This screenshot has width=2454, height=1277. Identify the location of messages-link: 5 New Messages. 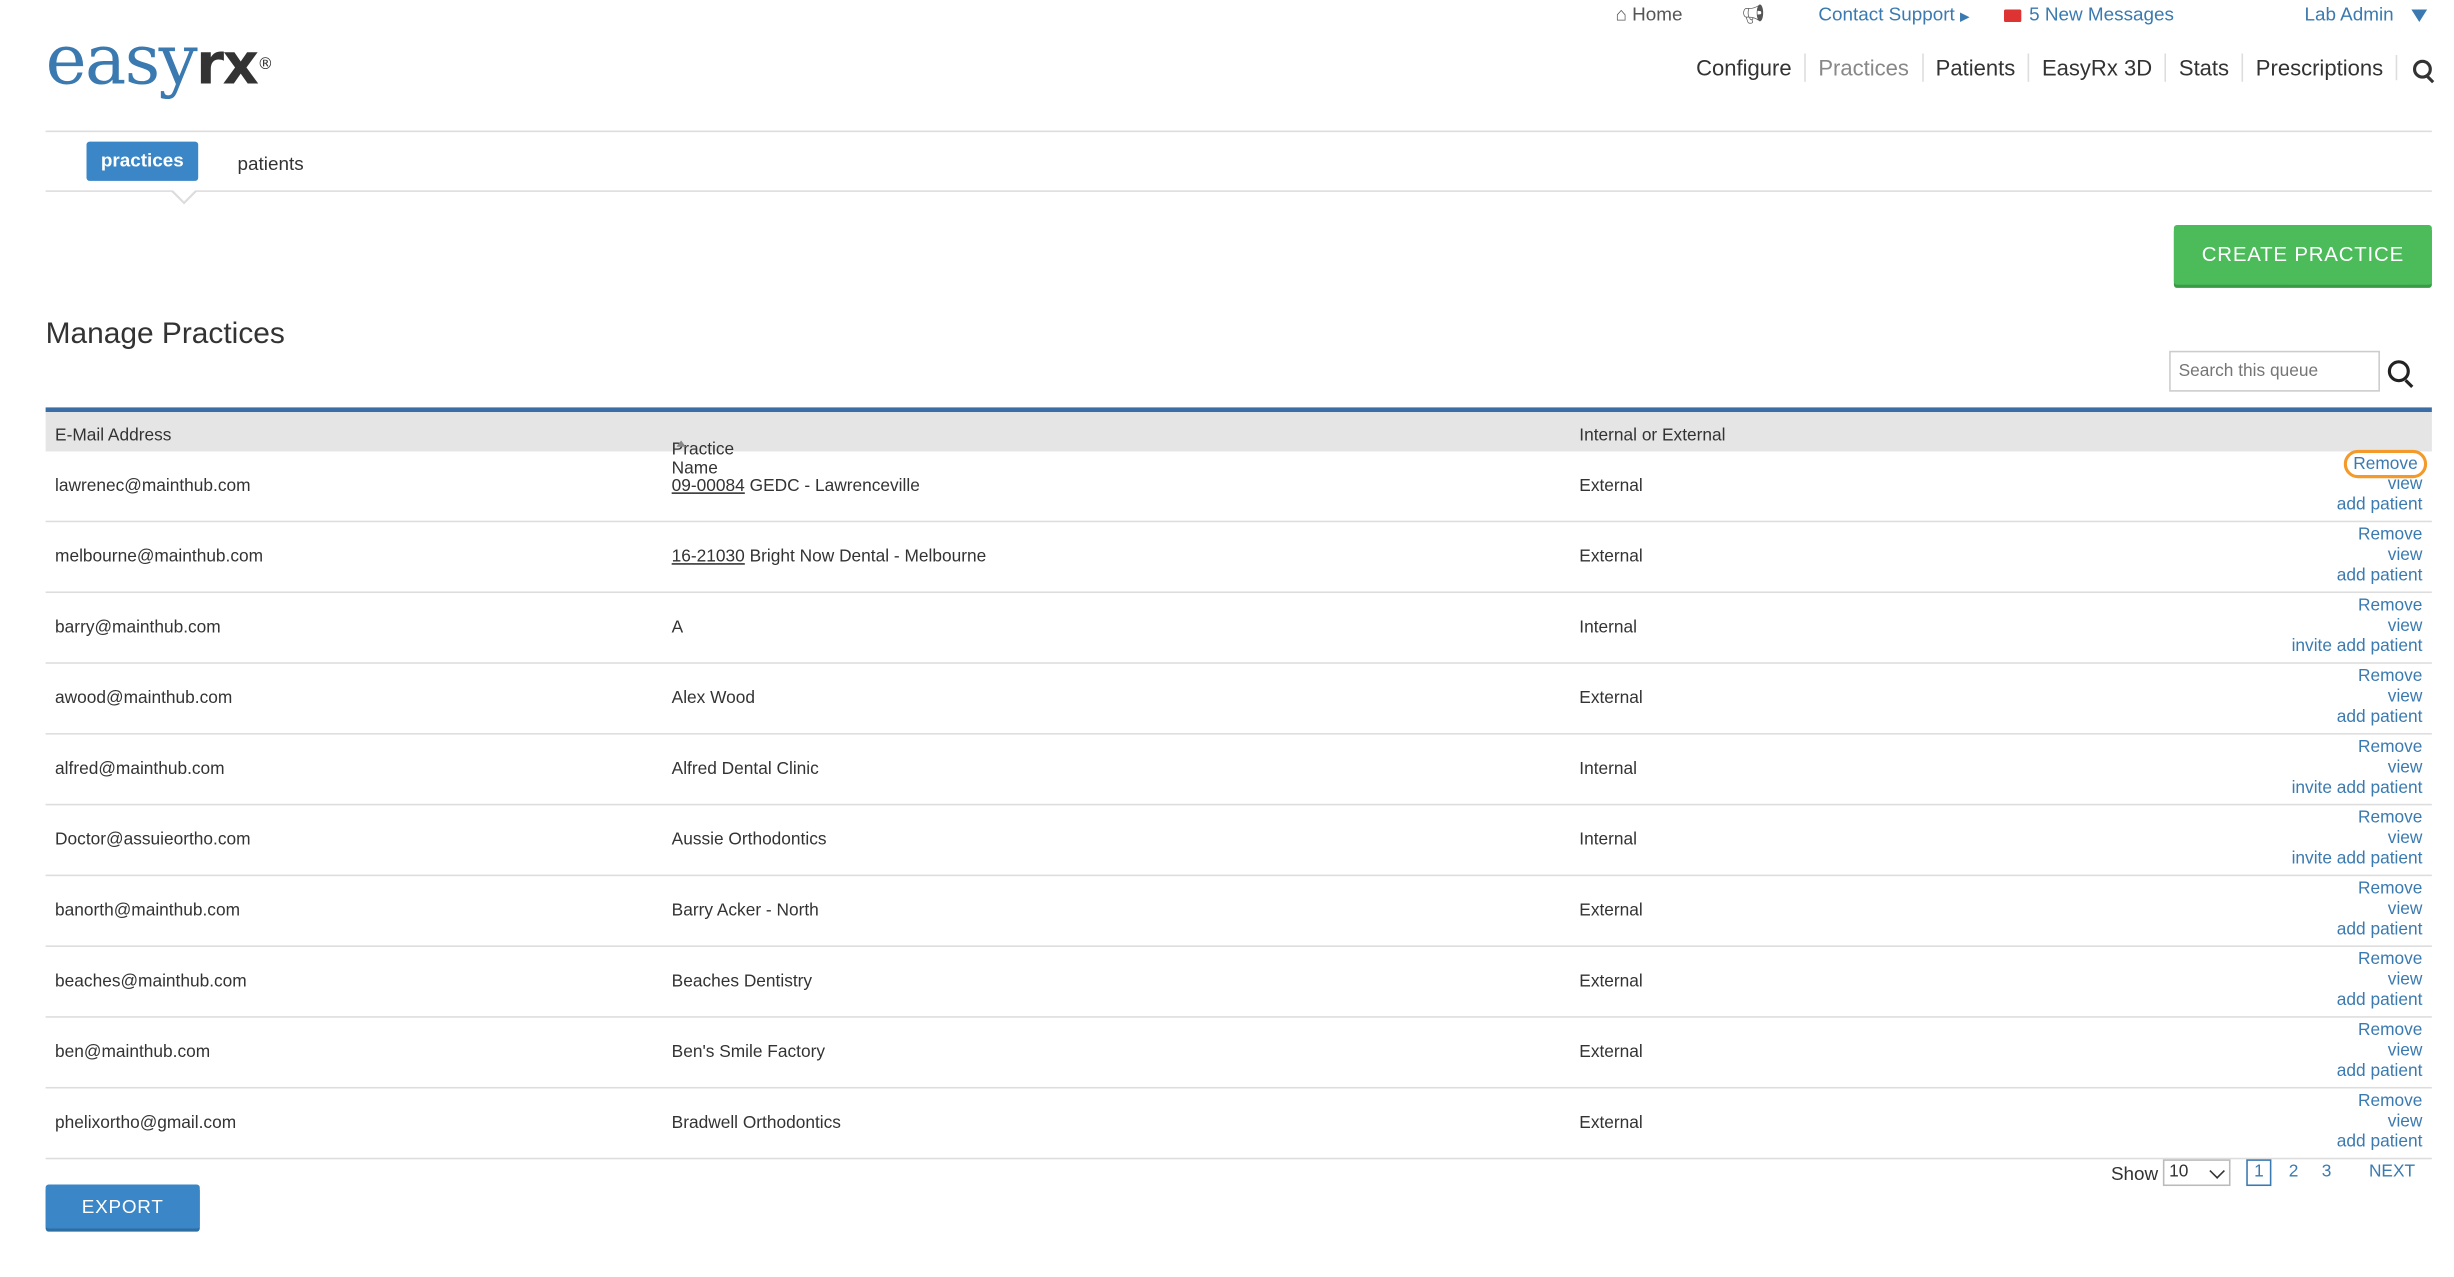
(2089, 14).